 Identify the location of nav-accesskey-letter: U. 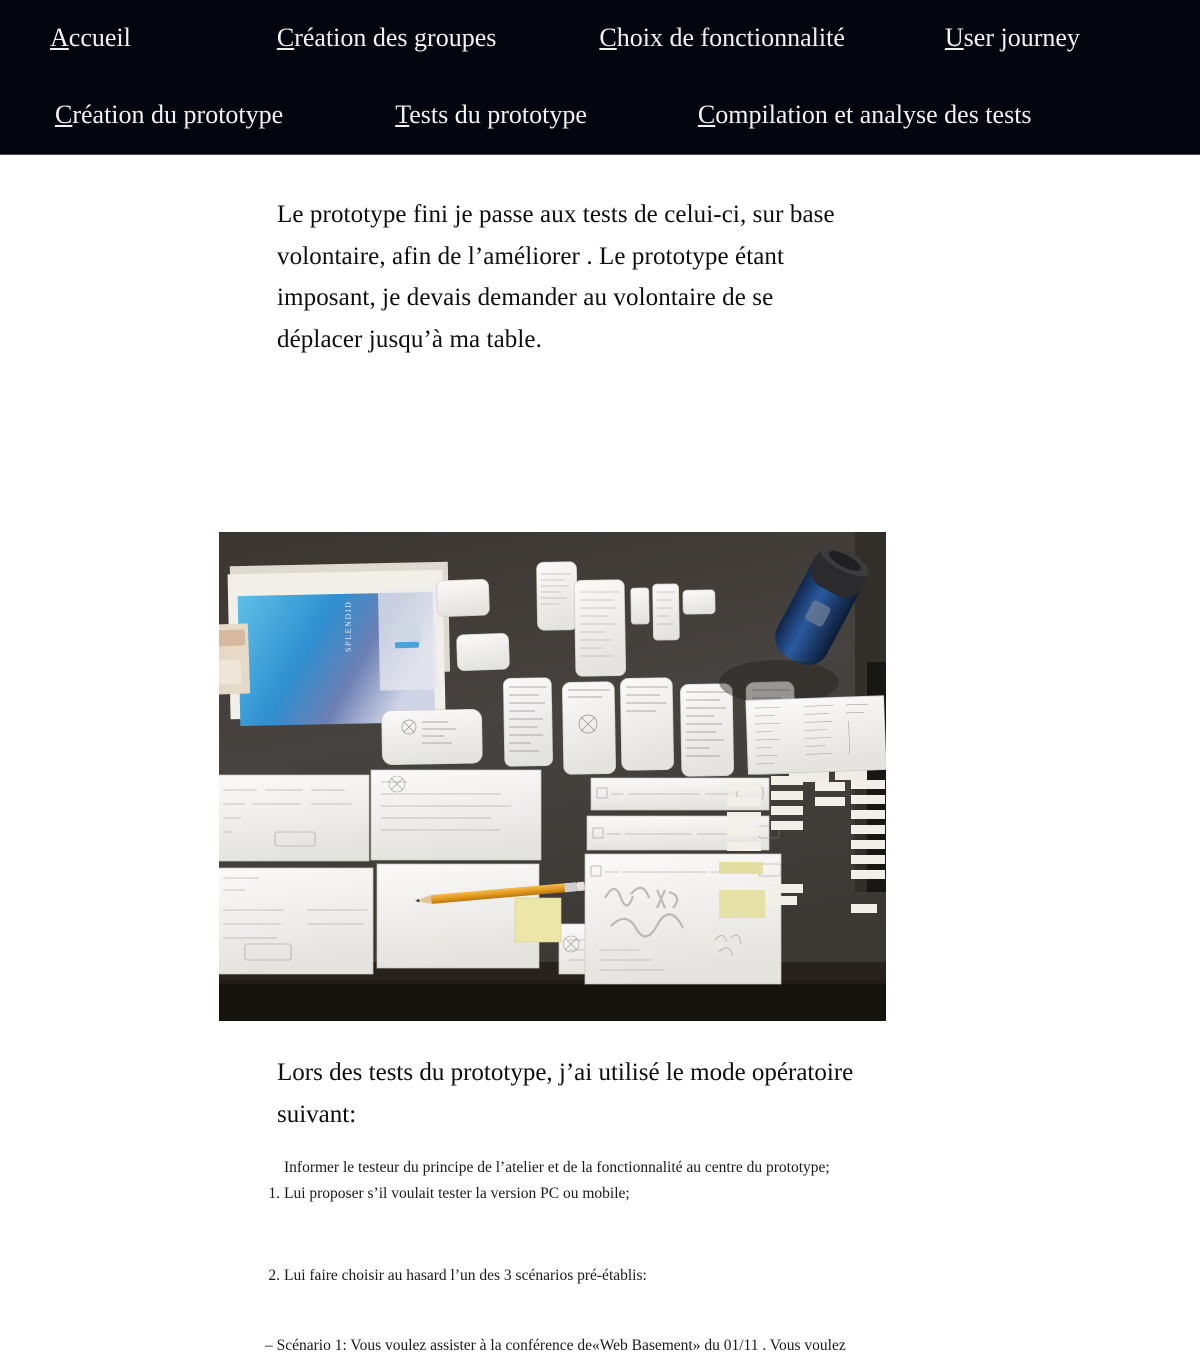
(954, 38).